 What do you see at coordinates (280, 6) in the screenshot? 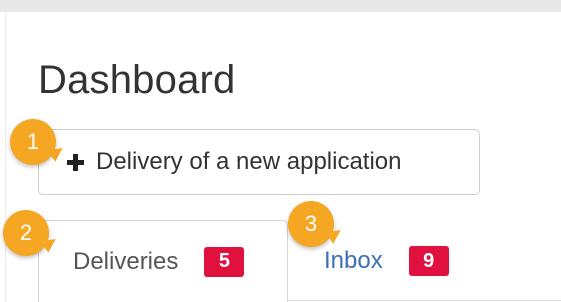
I see `top-bar` at bounding box center [280, 6].